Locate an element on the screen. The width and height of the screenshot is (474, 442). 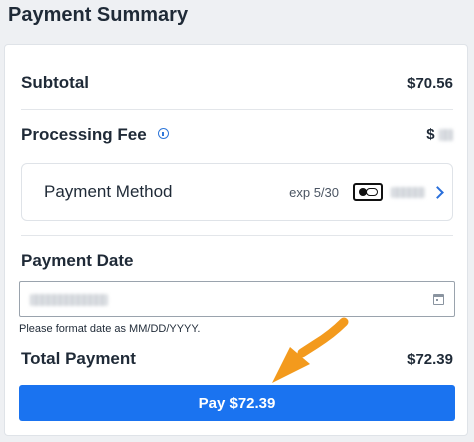
pay-button: Pay $72.39 is located at coordinates (237, 403).